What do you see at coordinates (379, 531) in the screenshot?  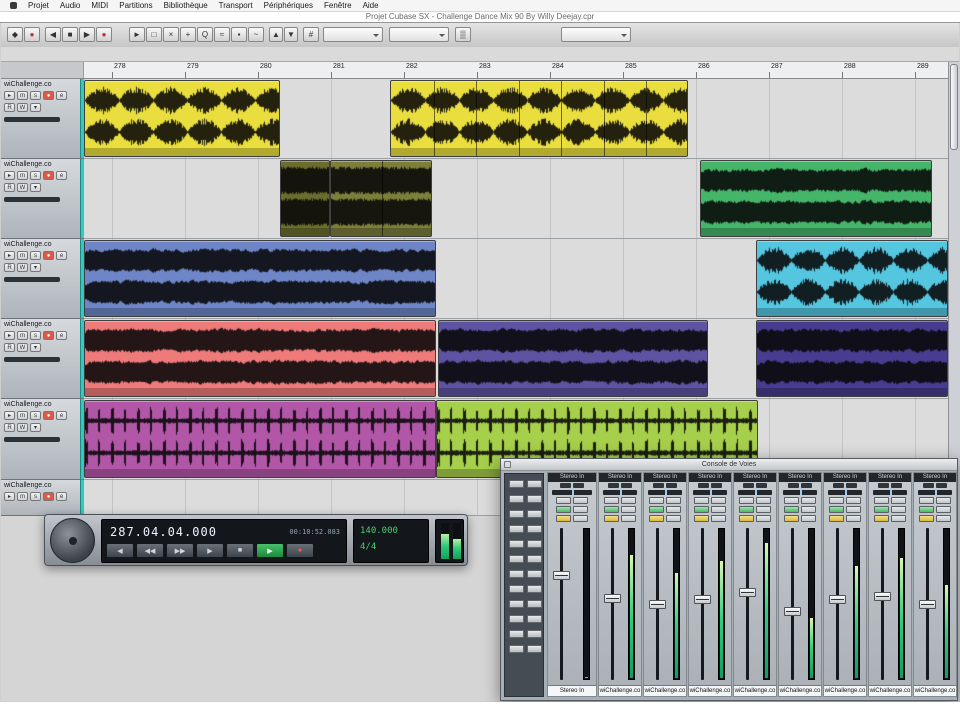 I see `tempo-display: 140.000` at bounding box center [379, 531].